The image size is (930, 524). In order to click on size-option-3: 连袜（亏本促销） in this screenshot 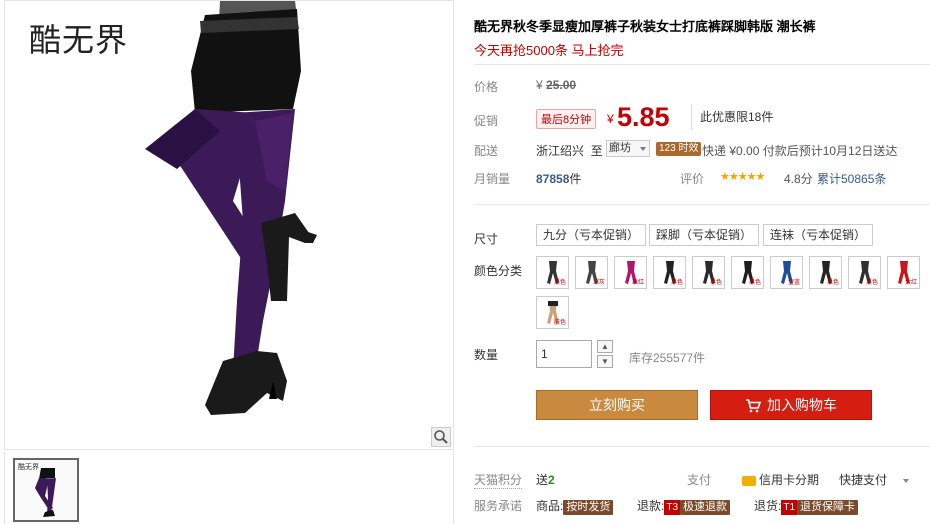, I will do `click(818, 235)`.